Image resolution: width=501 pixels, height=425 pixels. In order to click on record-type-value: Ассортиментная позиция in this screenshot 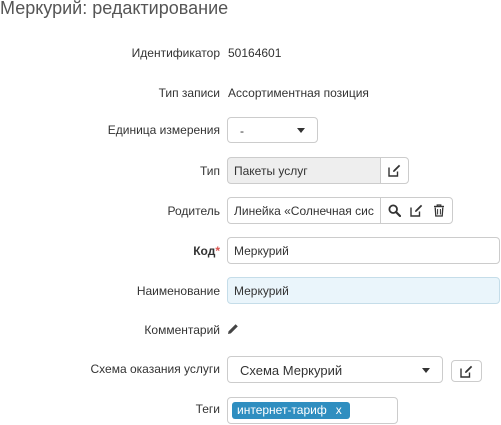, I will do `click(298, 93)`.